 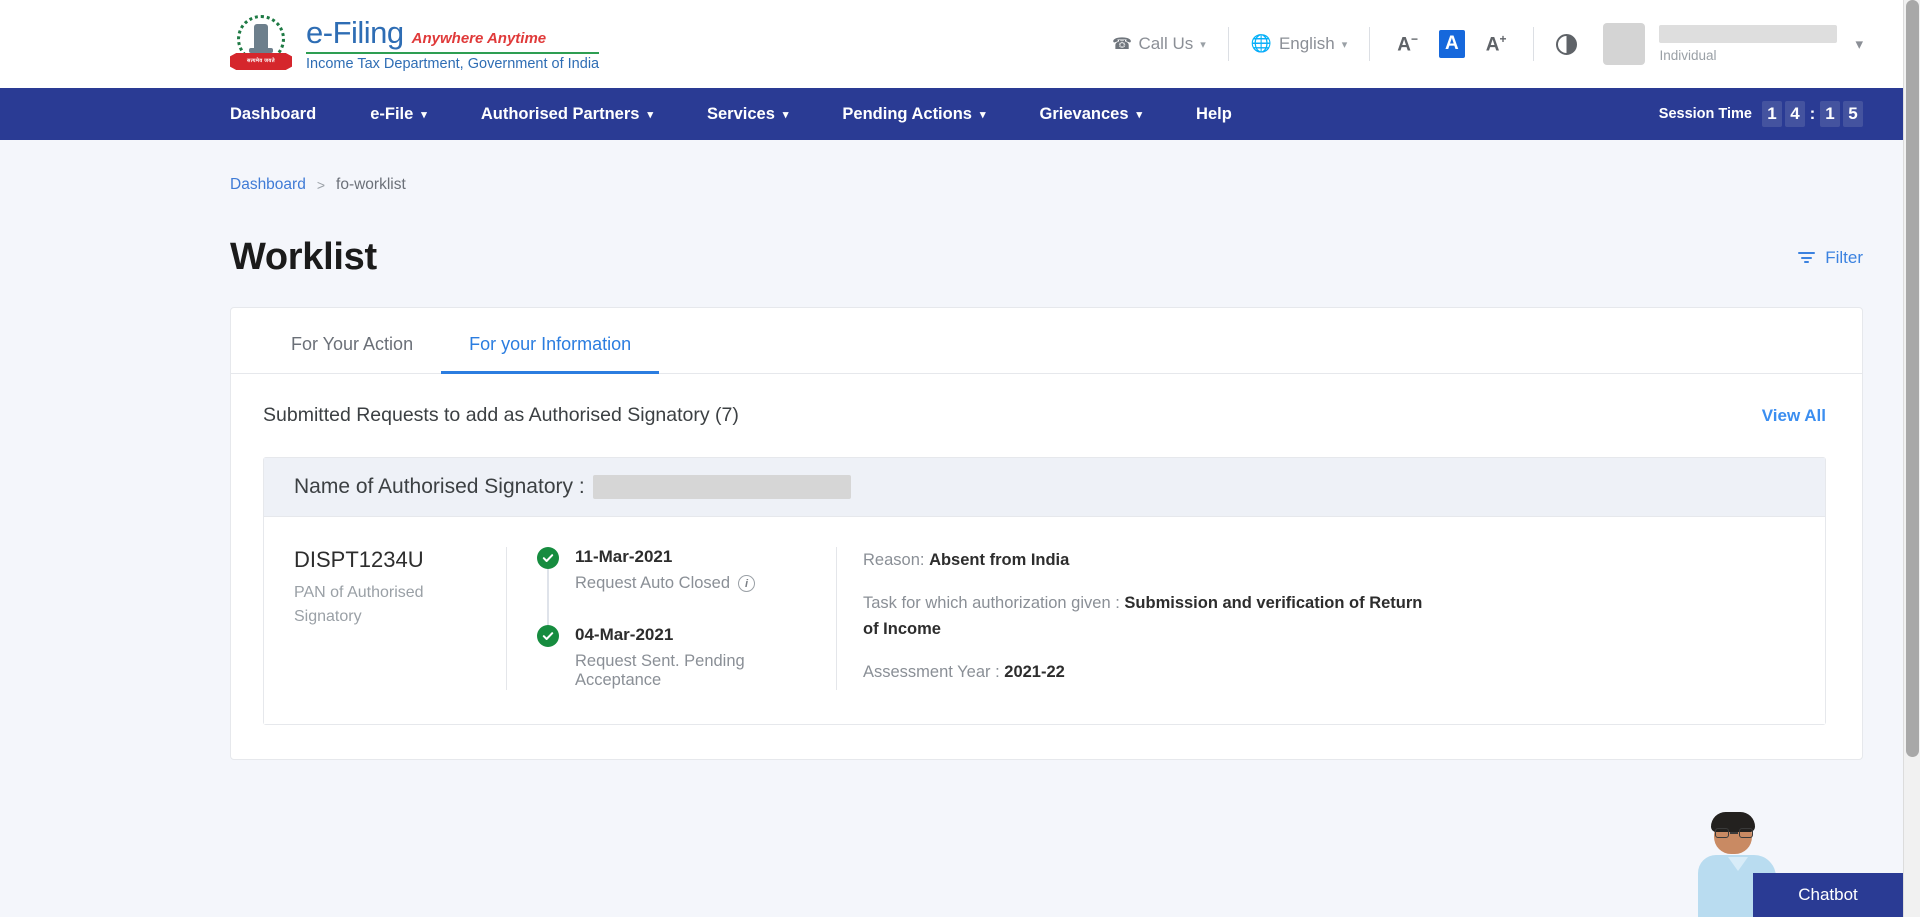 I want to click on font-normal-button: A, so click(x=1451, y=43).